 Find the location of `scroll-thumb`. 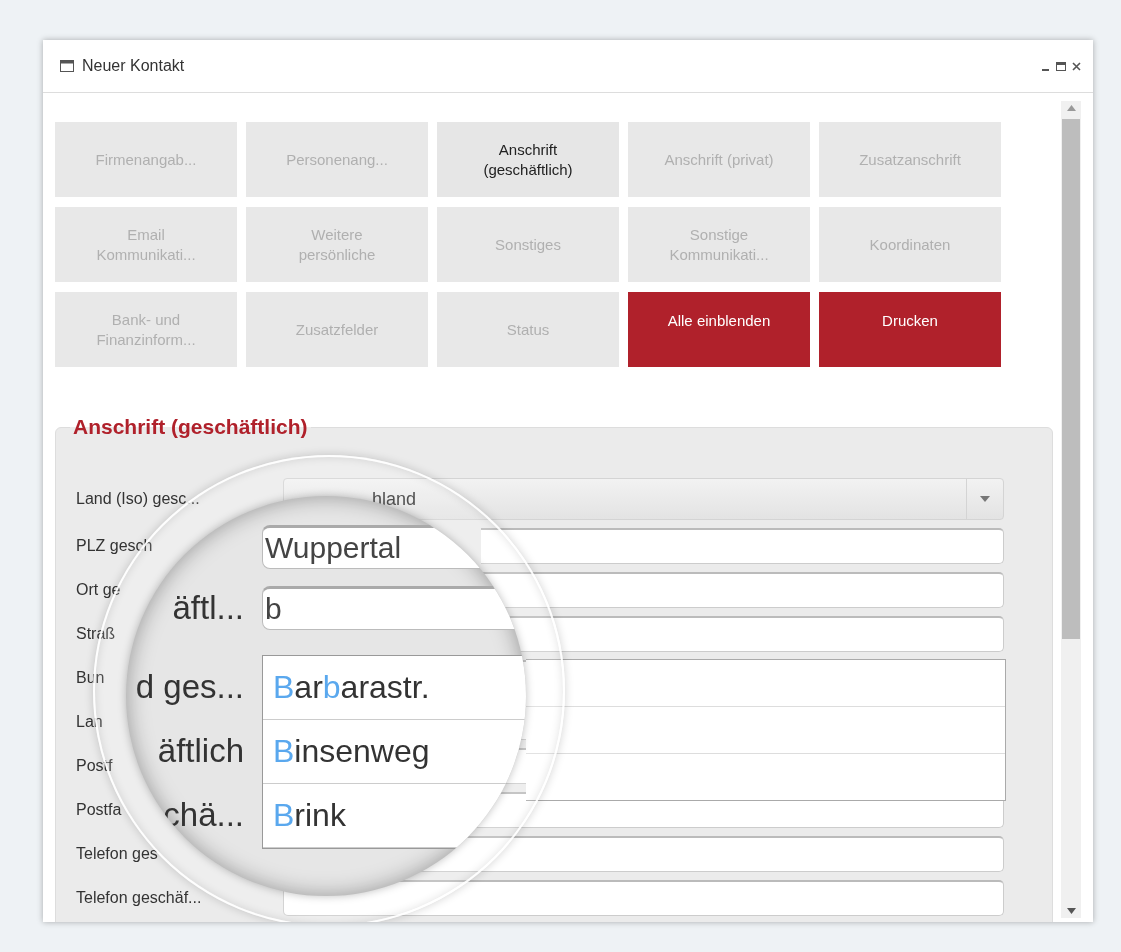

scroll-thumb is located at coordinates (1071, 379).